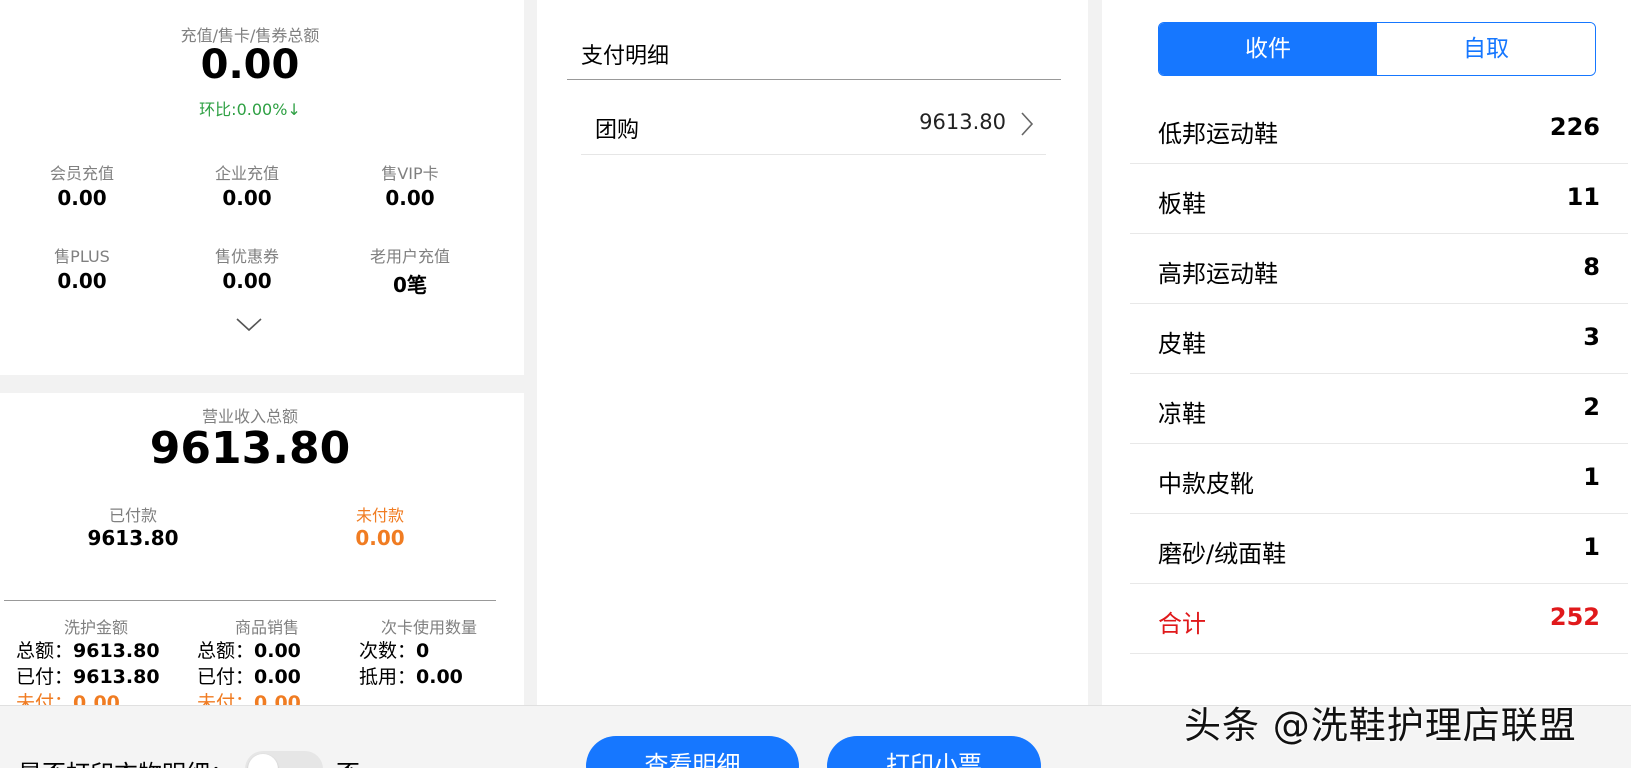  What do you see at coordinates (692, 752) in the screenshot?
I see `view-detail-button: 查看明细` at bounding box center [692, 752].